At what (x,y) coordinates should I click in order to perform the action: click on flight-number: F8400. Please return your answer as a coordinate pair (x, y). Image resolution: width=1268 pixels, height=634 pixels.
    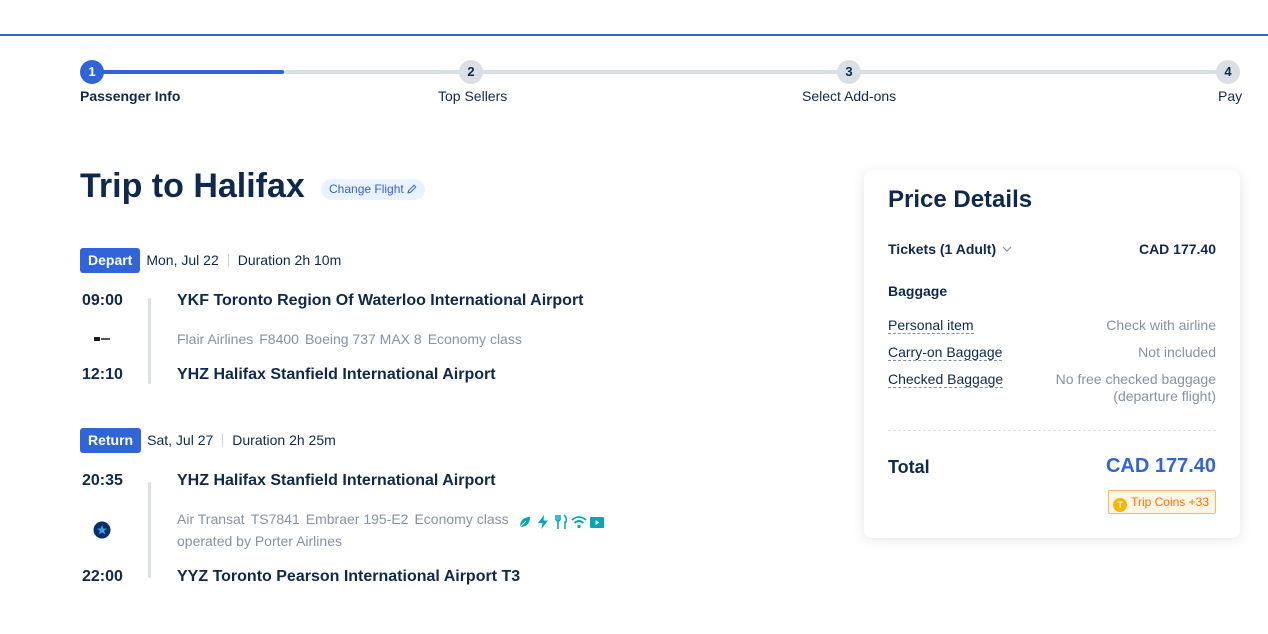
    Looking at the image, I should click on (279, 339).